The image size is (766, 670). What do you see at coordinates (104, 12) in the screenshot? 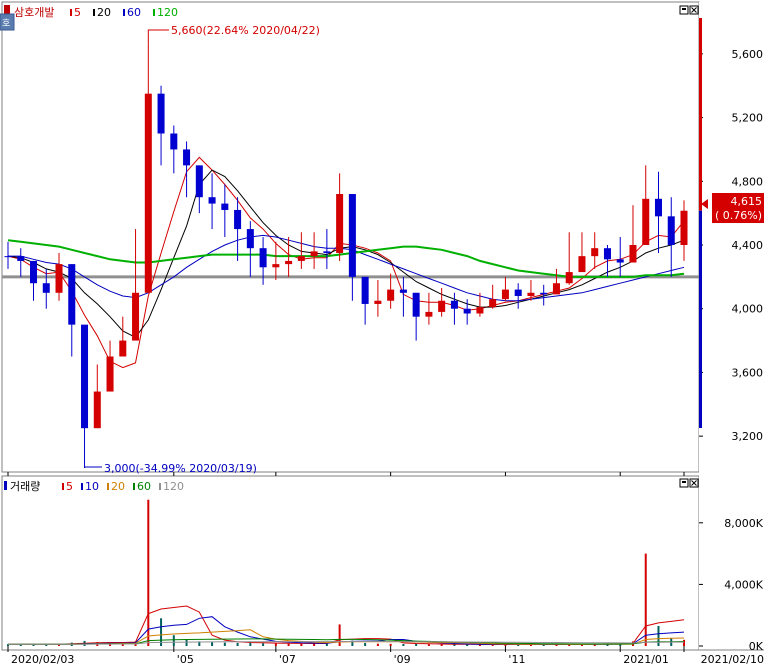
I see `legend-label-ma20: 20` at bounding box center [104, 12].